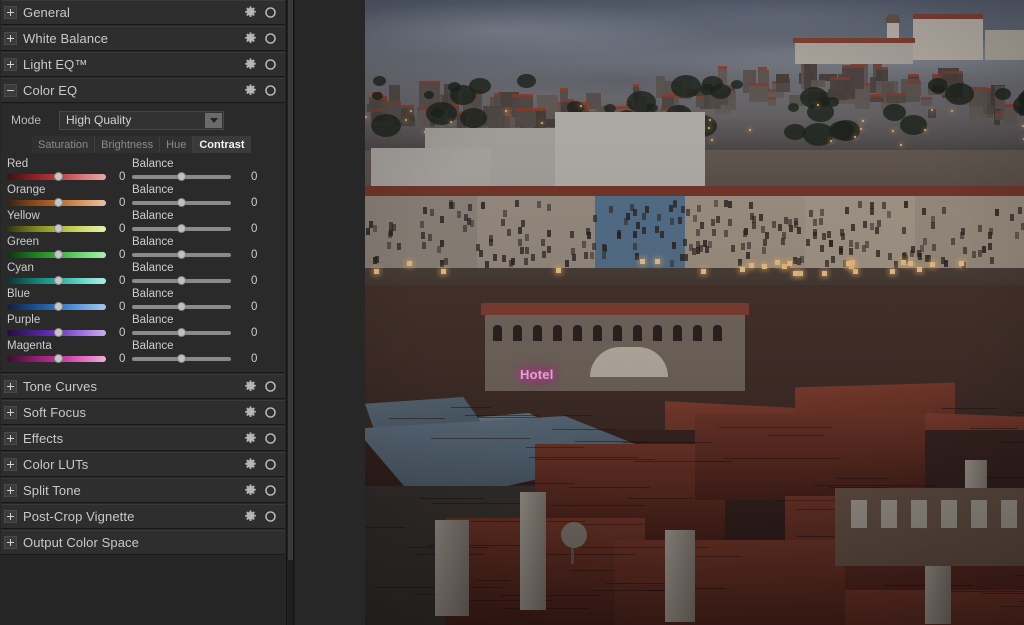 The height and width of the screenshot is (625, 1024). What do you see at coordinates (254, 255) in the screenshot?
I see `balance-value-green: 0` at bounding box center [254, 255].